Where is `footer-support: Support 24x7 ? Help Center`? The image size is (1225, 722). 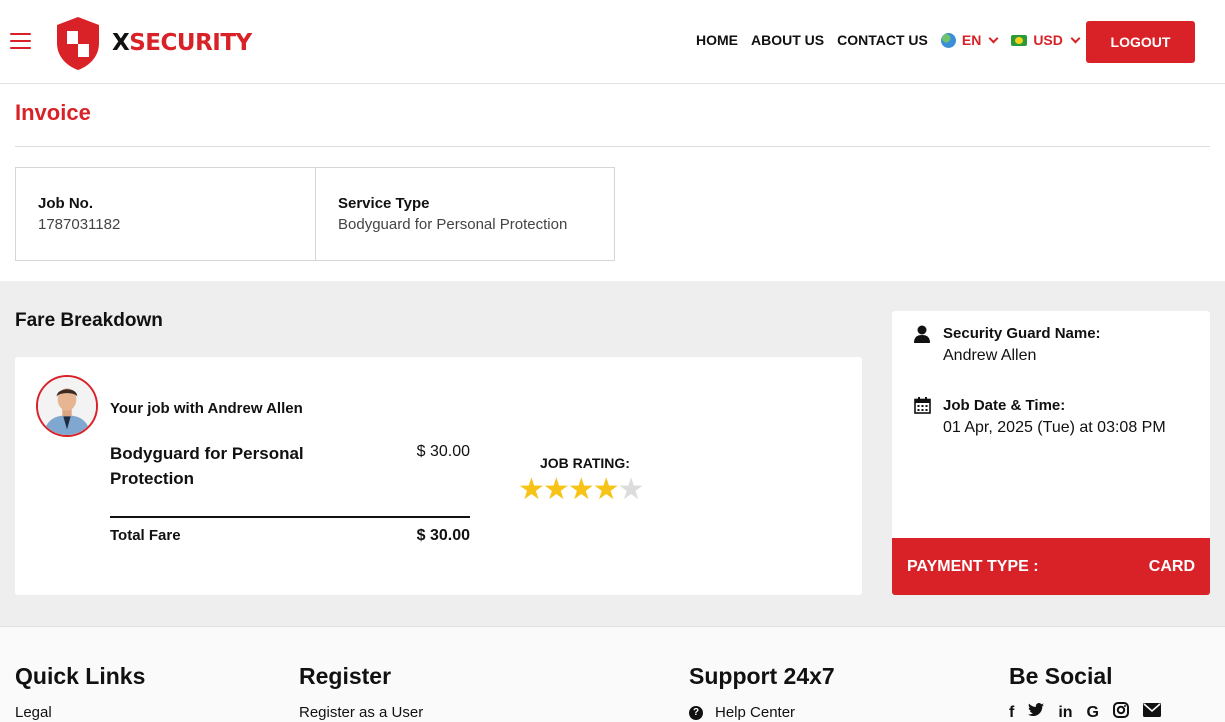 footer-support: Support 24x7 ? Help Center is located at coordinates (762, 692).